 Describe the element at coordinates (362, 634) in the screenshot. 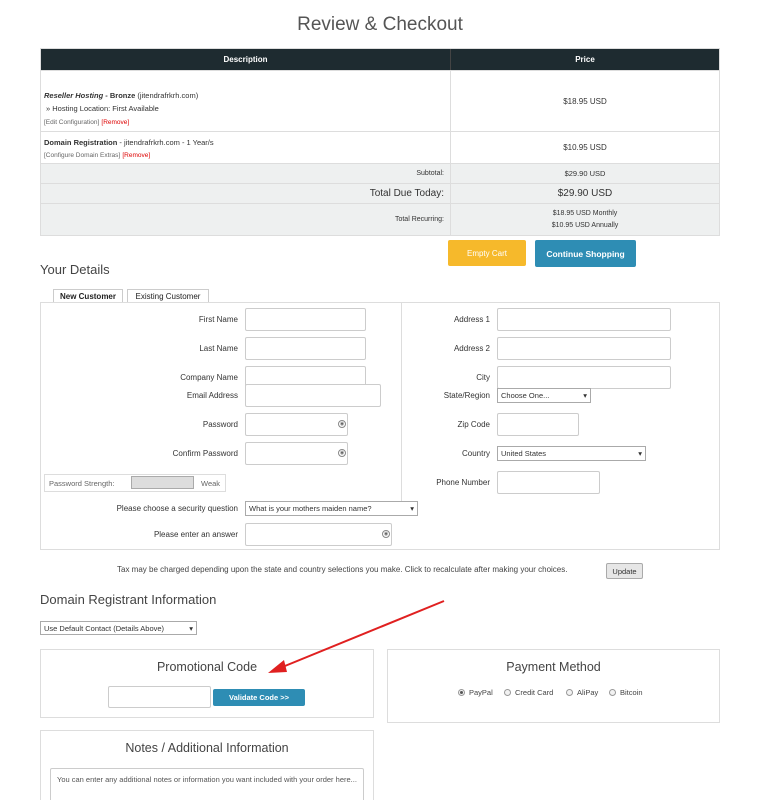

I see `annotation-arrow-line` at that location.